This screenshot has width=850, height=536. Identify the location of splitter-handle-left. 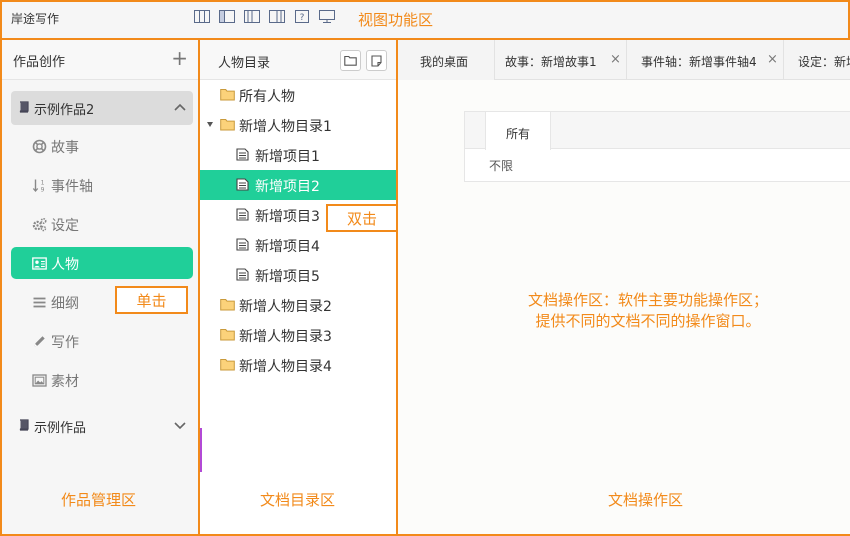
(201, 450).